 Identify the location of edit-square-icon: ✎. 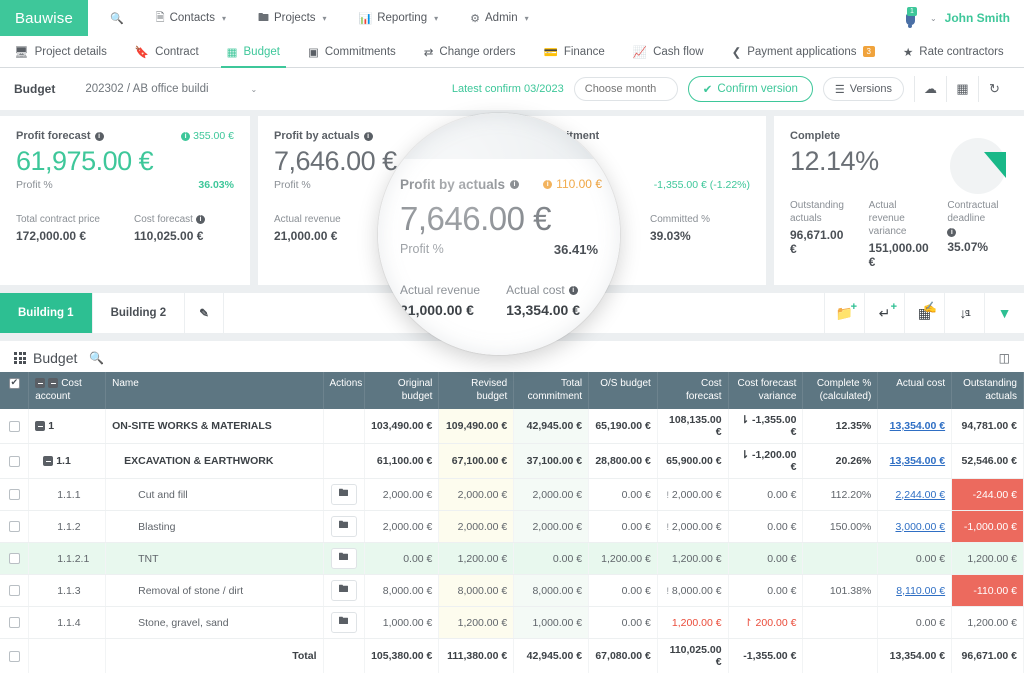
(204, 313).